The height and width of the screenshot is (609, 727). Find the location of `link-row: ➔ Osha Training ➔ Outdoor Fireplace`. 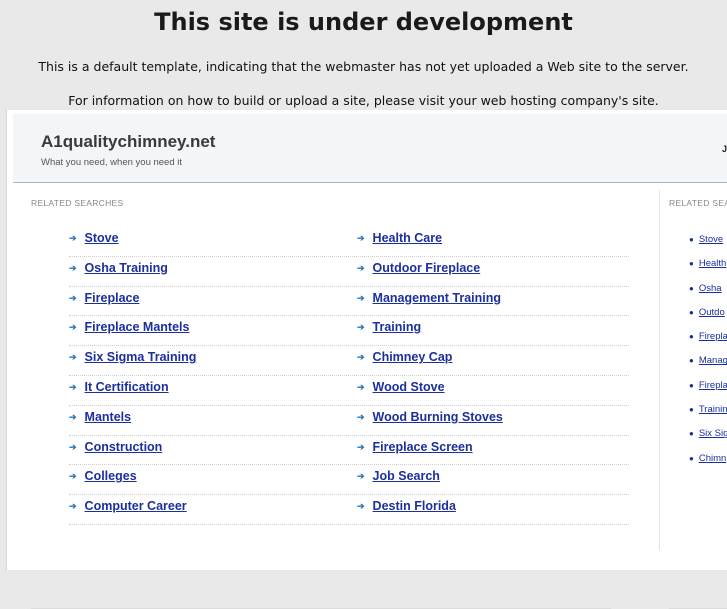

link-row: ➔ Osha Training ➔ Outdoor Fireplace is located at coordinates (349, 272).